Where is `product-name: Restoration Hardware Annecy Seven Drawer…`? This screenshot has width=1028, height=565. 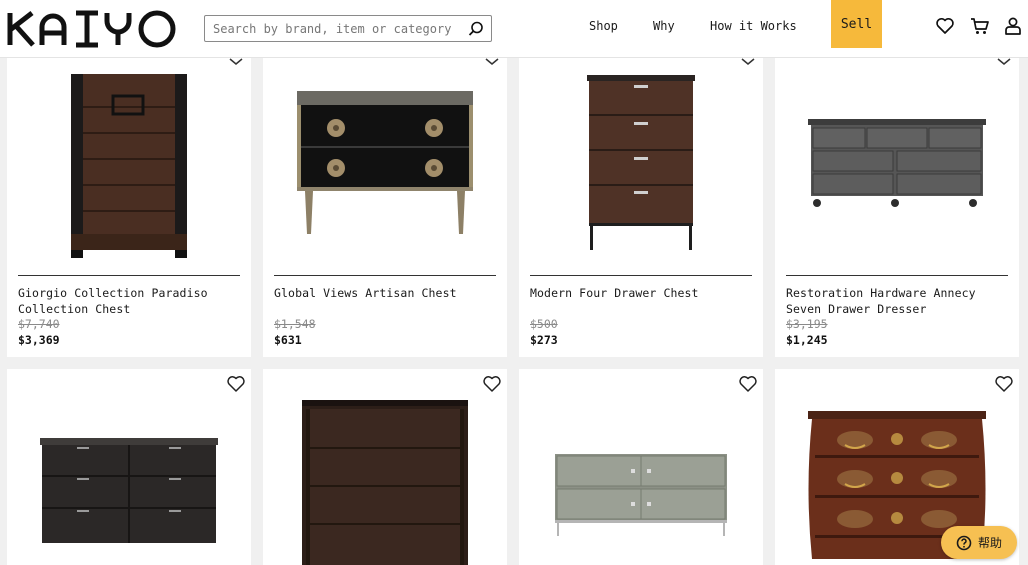 product-name: Restoration Hardware Annecy Seven Drawer… is located at coordinates (897, 301).